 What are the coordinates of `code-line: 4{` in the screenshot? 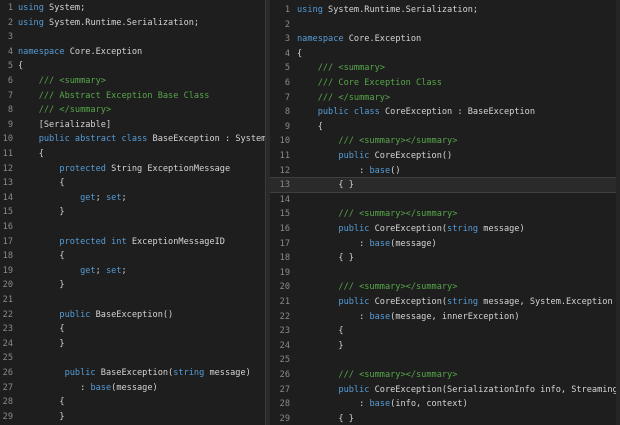 It's located at (445, 54).